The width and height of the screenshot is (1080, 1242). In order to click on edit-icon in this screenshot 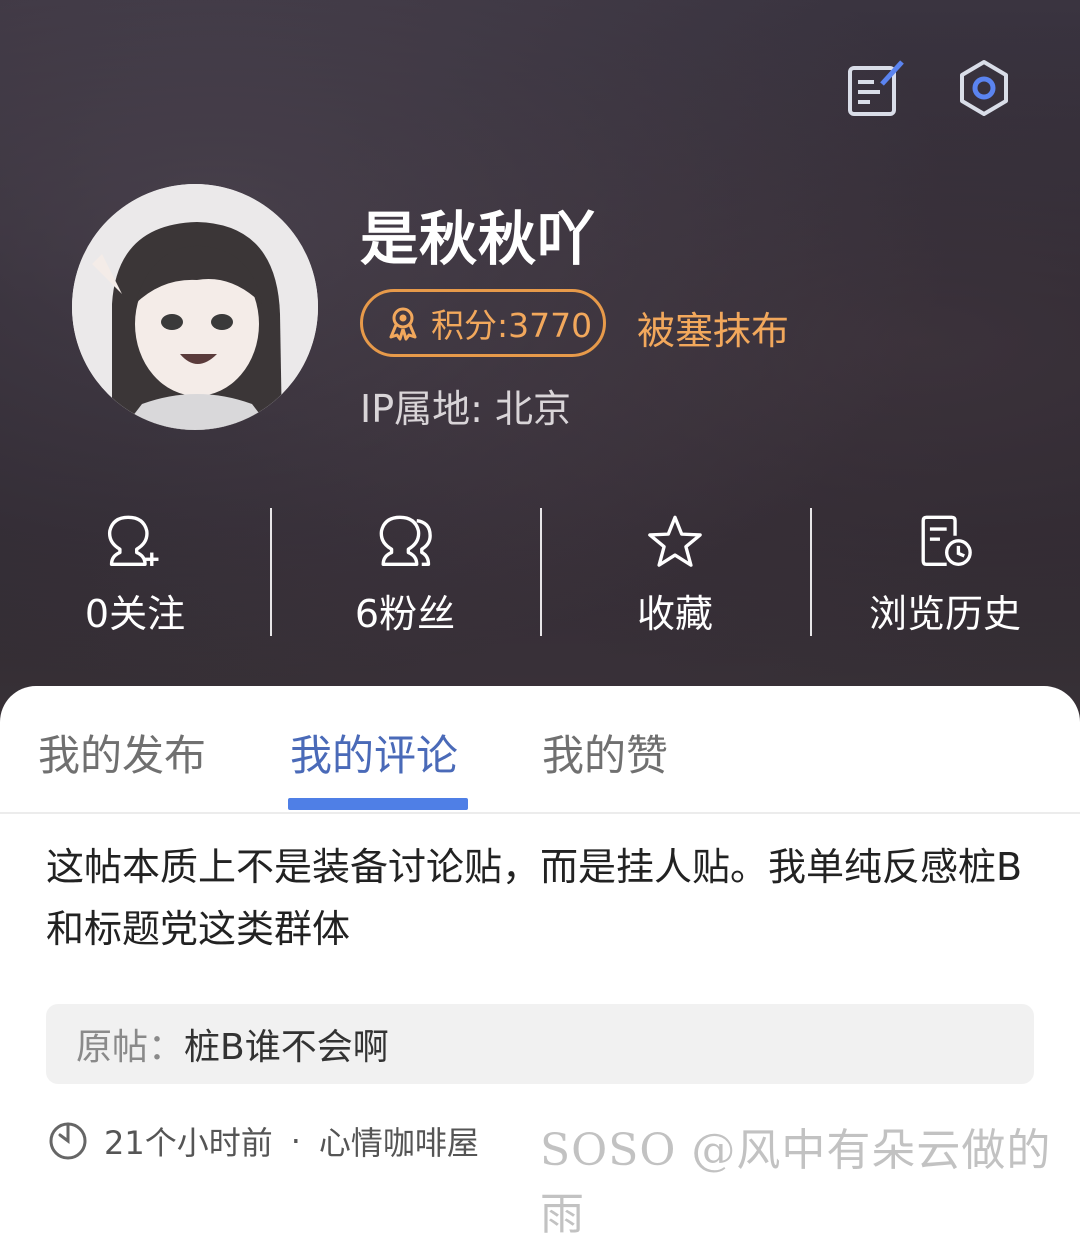, I will do `click(876, 88)`.